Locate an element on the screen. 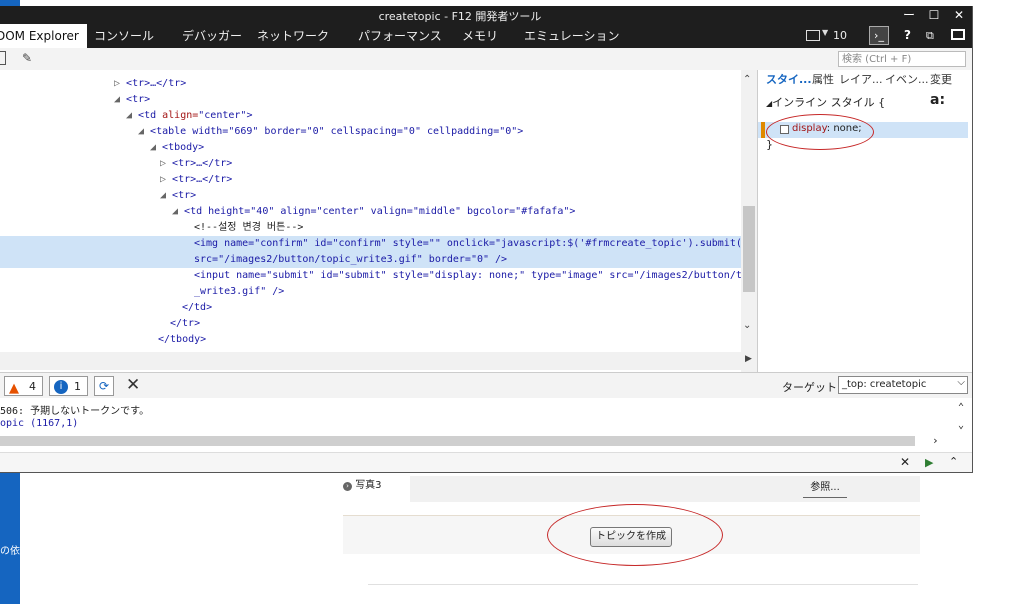 Image resolution: width=1024 pixels, height=604 pixels. side-tab-changes: 変更 is located at coordinates (941, 80).